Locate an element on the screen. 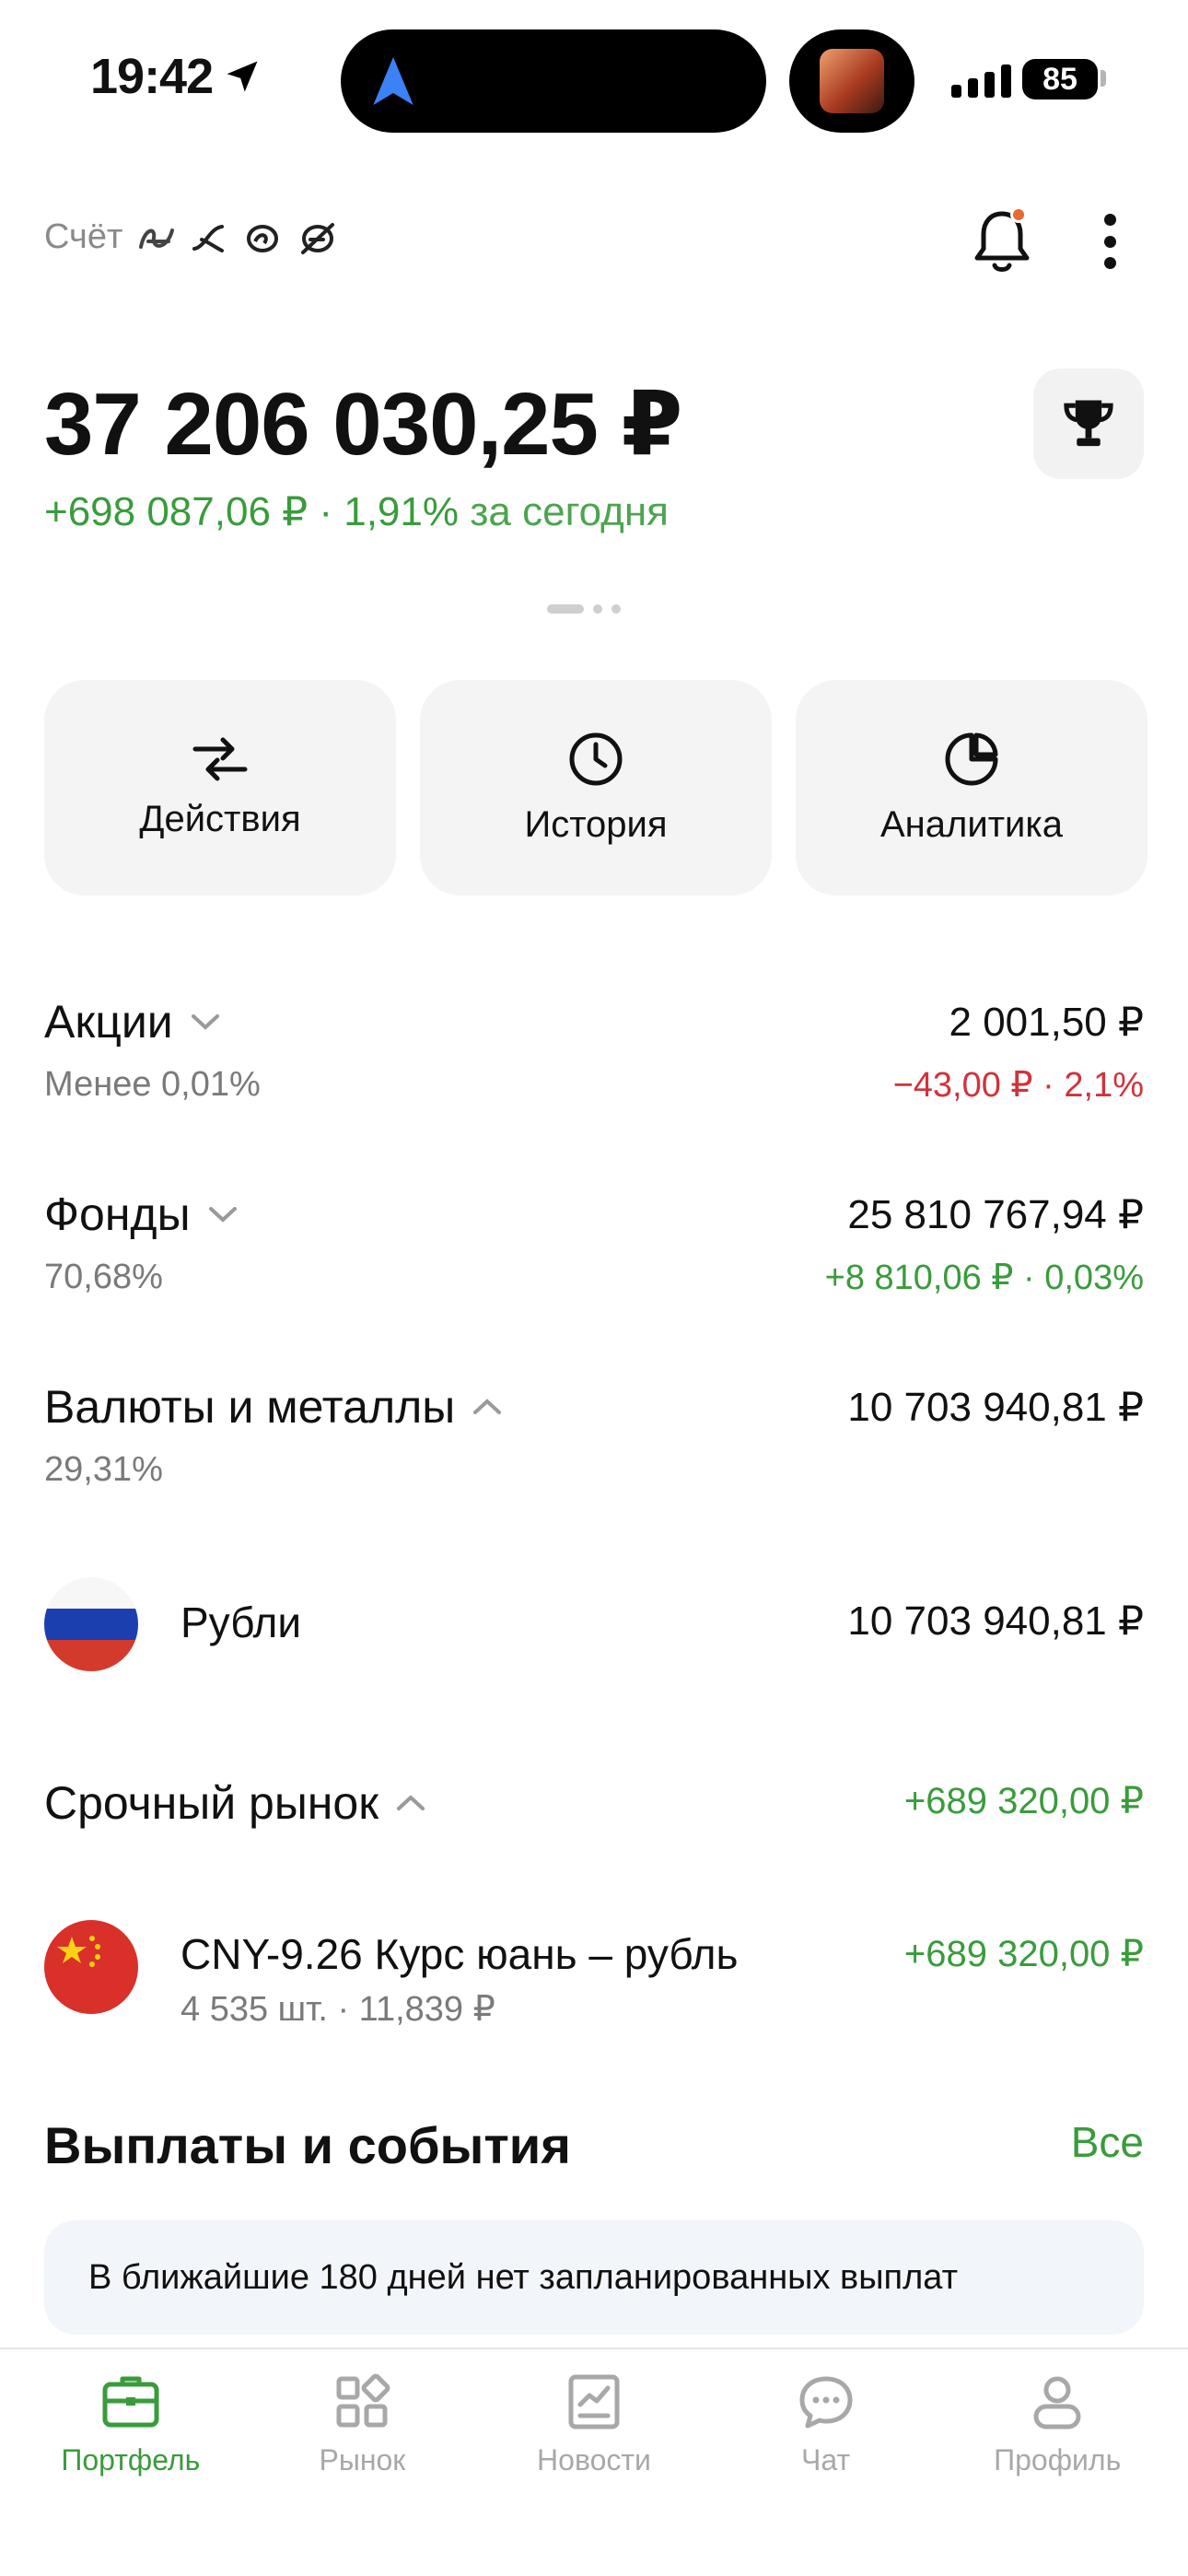 The width and height of the screenshot is (1188, 2576). tab-portfolio: Портфель is located at coordinates (130, 2462).